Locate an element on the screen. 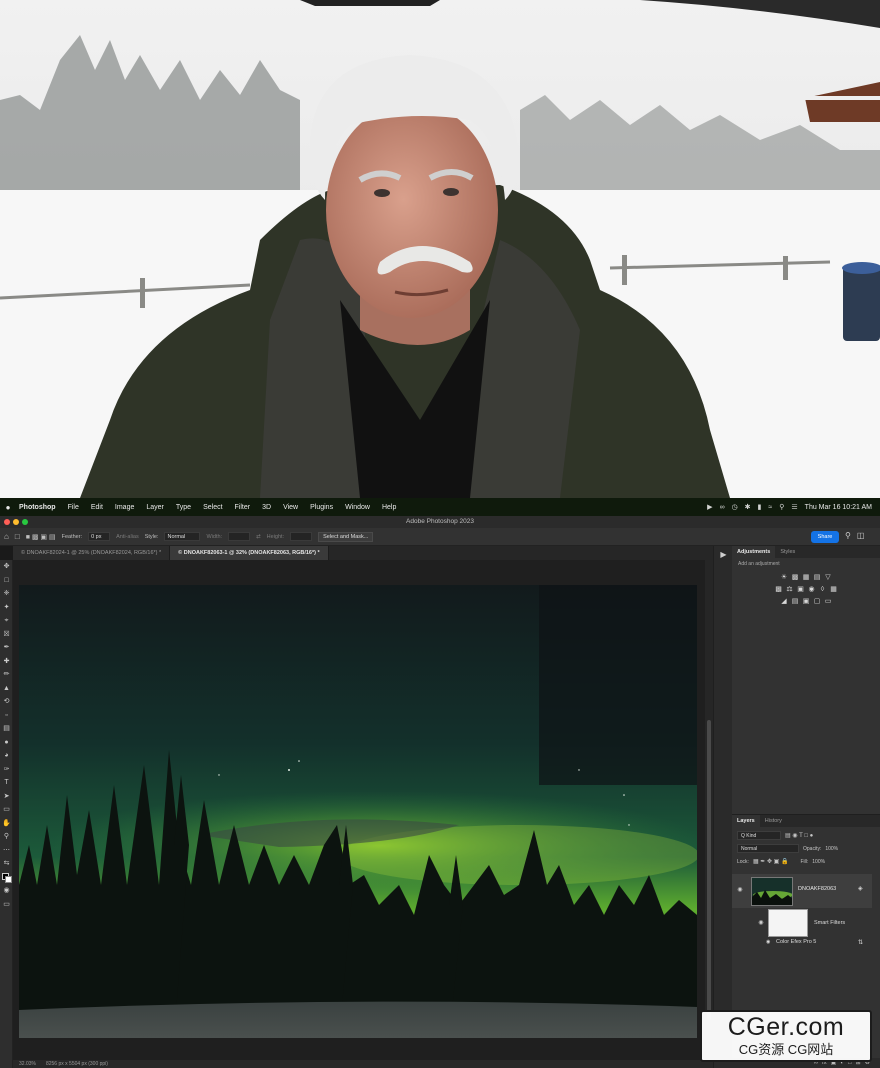 This screenshot has width=880, height=1068. lock-icons: ▦ ✒ ✥ ▣ 🔒 is located at coordinates (771, 861).